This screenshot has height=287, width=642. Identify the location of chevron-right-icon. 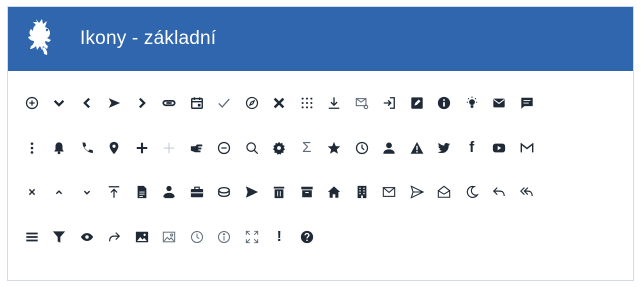
(142, 103).